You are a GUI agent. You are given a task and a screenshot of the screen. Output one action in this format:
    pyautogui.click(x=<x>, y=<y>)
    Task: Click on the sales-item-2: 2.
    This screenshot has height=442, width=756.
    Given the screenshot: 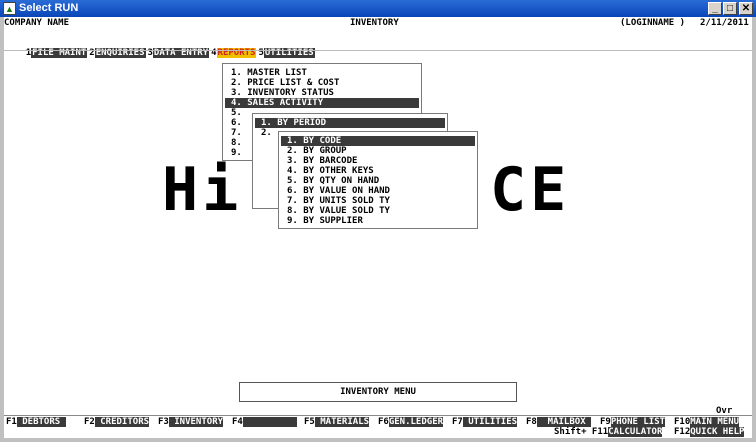 What is the action you would take?
    pyautogui.click(x=266, y=133)
    